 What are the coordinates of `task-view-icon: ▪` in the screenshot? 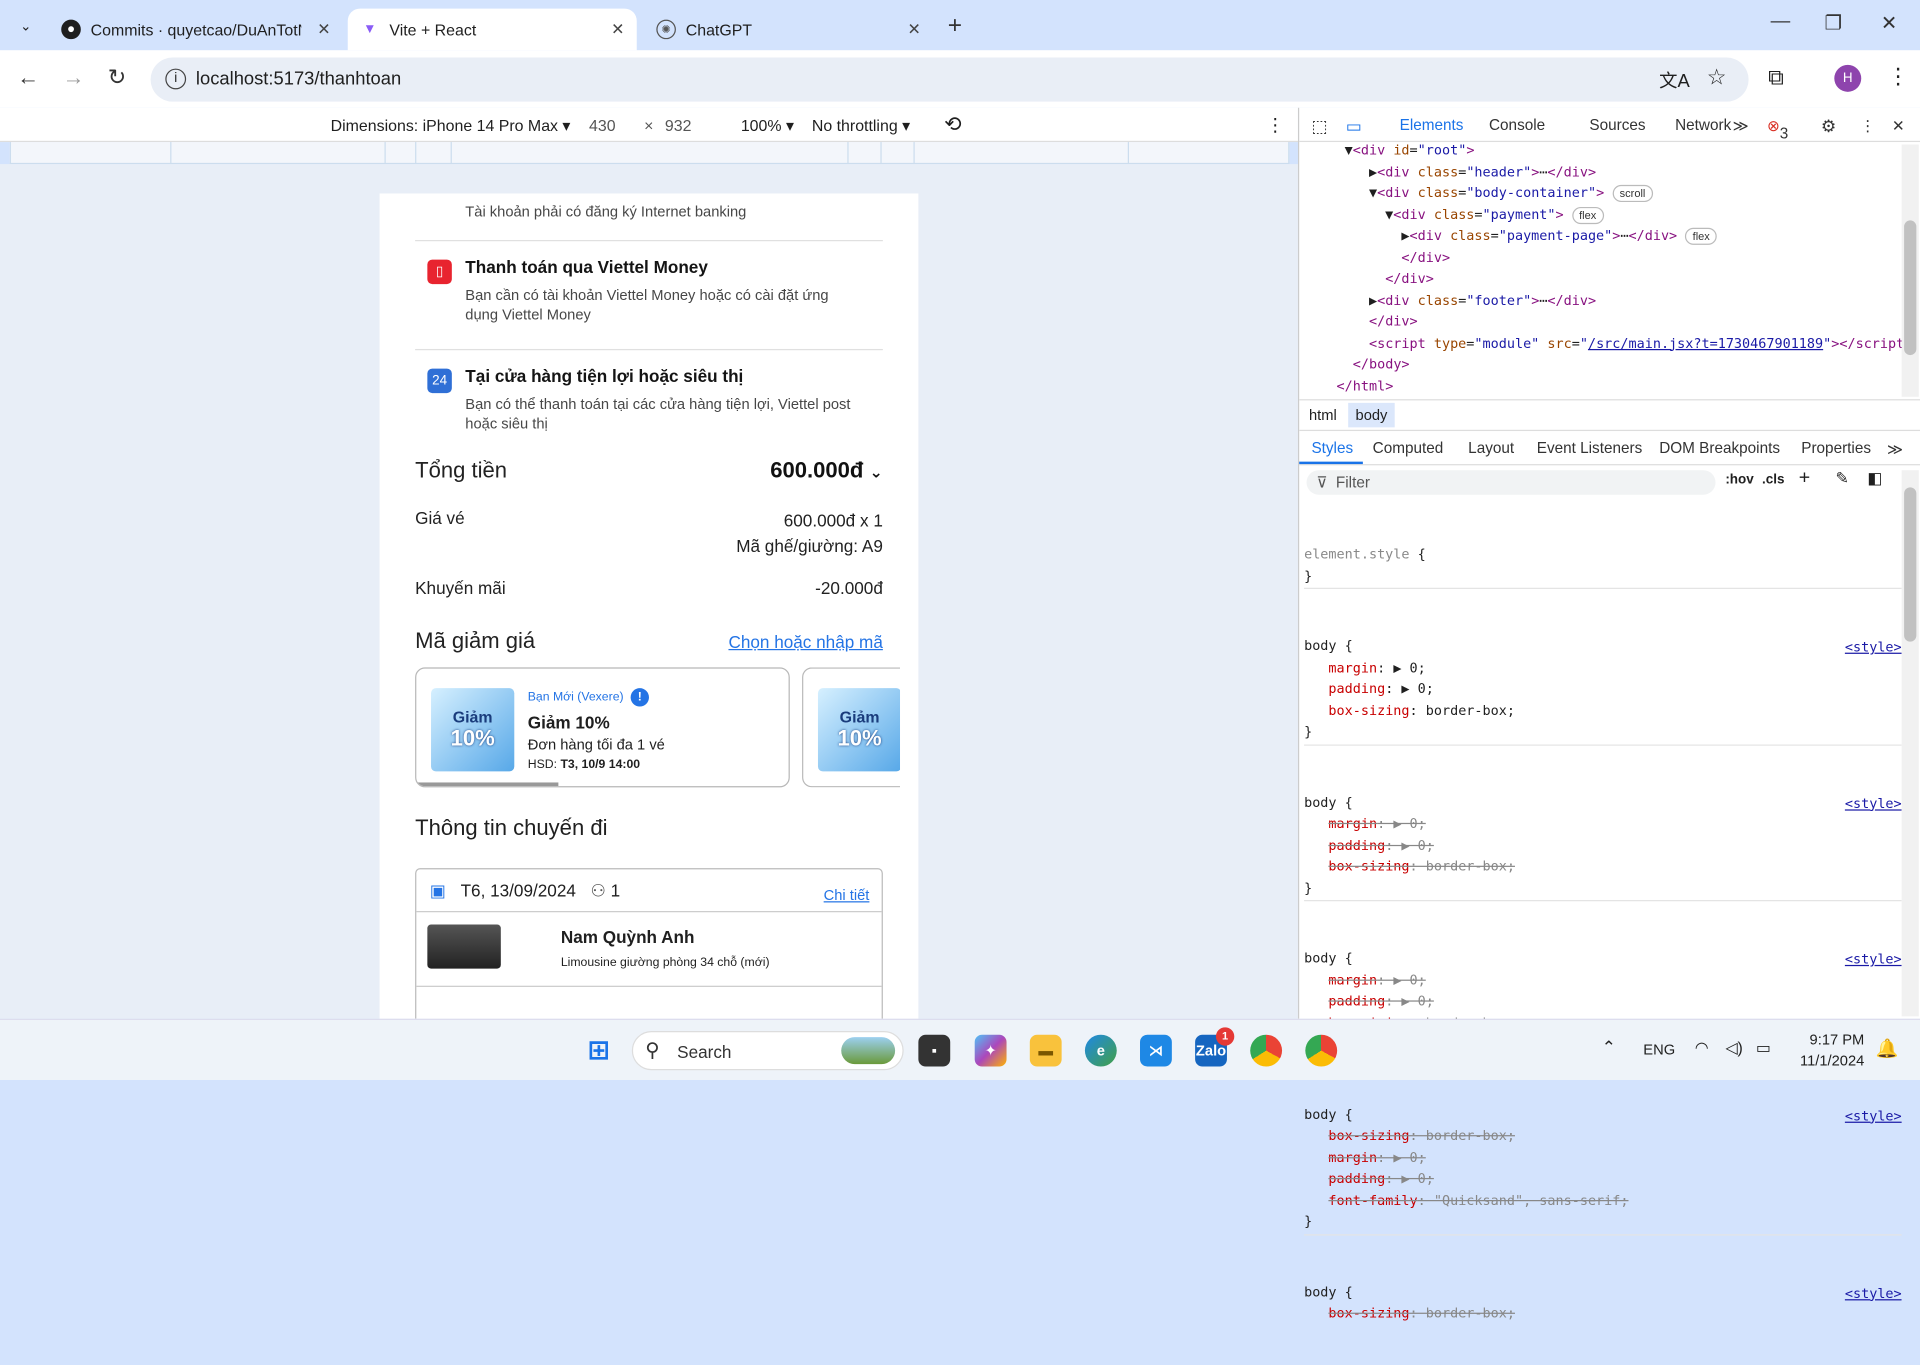 It's located at (934, 1050).